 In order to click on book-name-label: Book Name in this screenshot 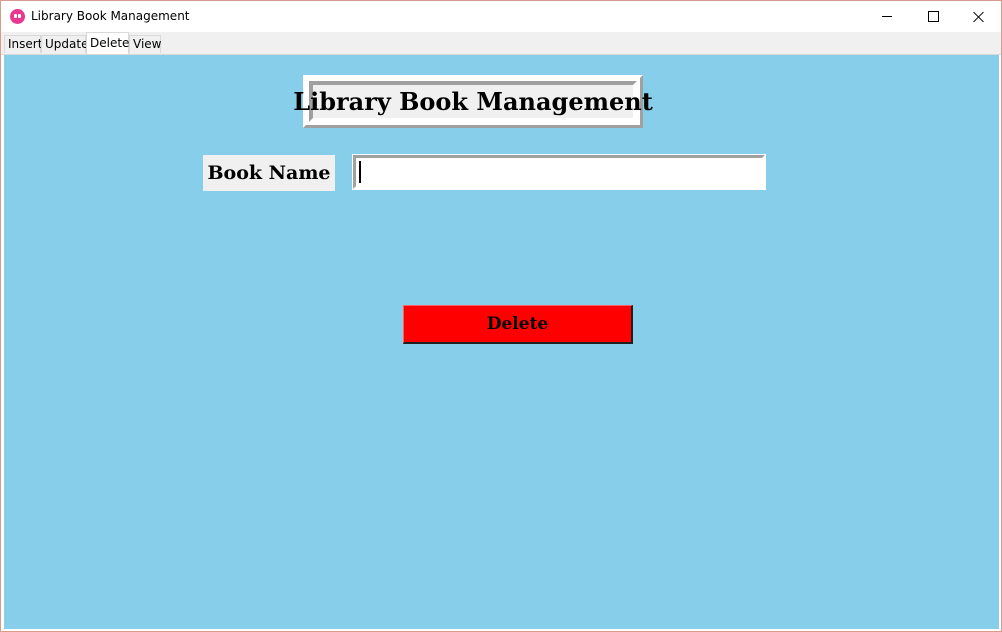, I will do `click(269, 173)`.